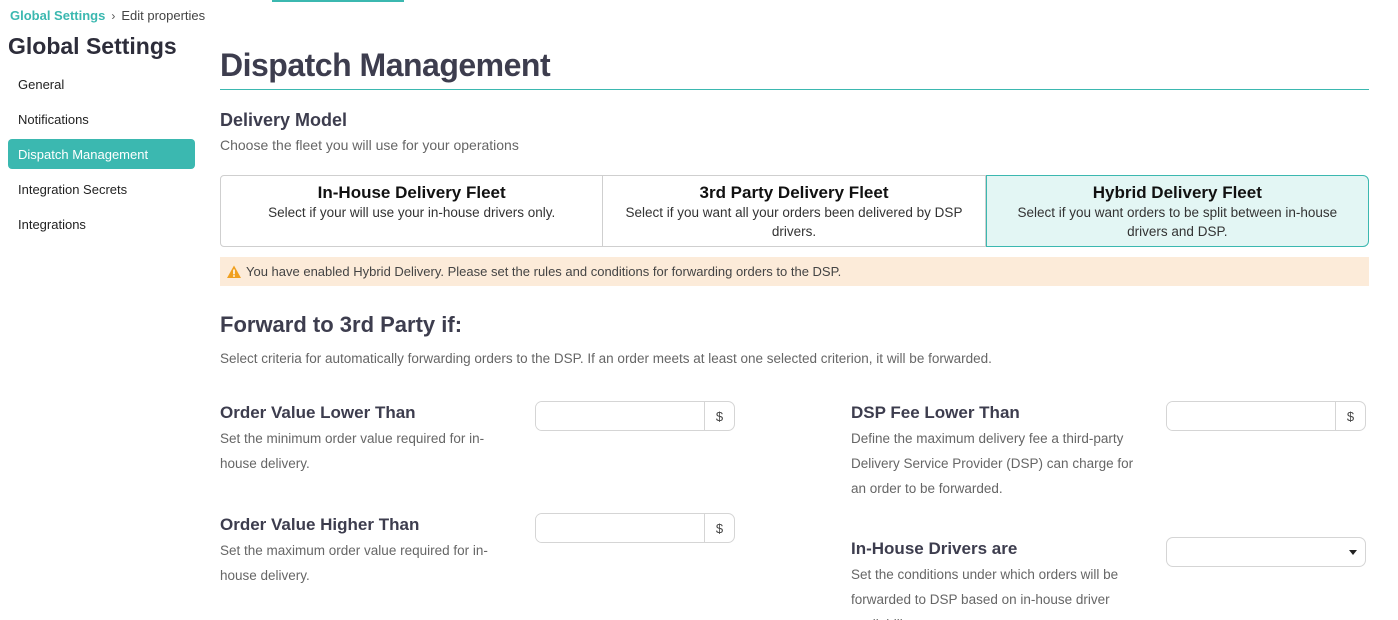 The height and width of the screenshot is (620, 1398). What do you see at coordinates (935, 412) in the screenshot?
I see `dsp-fee-lower-title: DSP Fee Lower Than` at bounding box center [935, 412].